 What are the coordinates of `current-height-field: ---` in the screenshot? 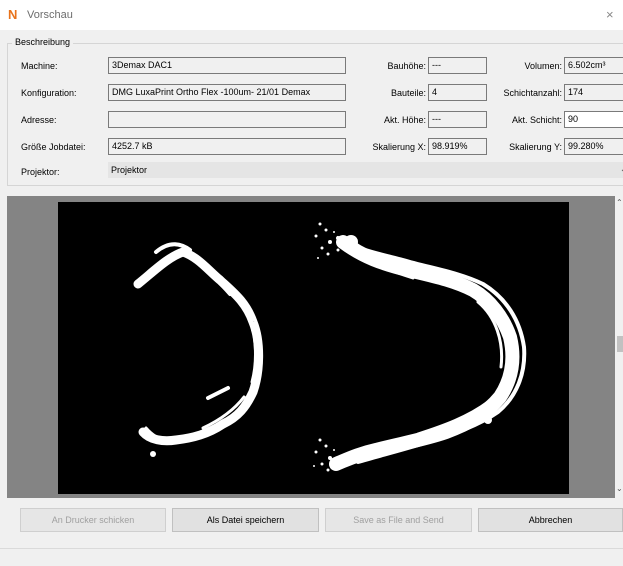 It's located at (457, 119).